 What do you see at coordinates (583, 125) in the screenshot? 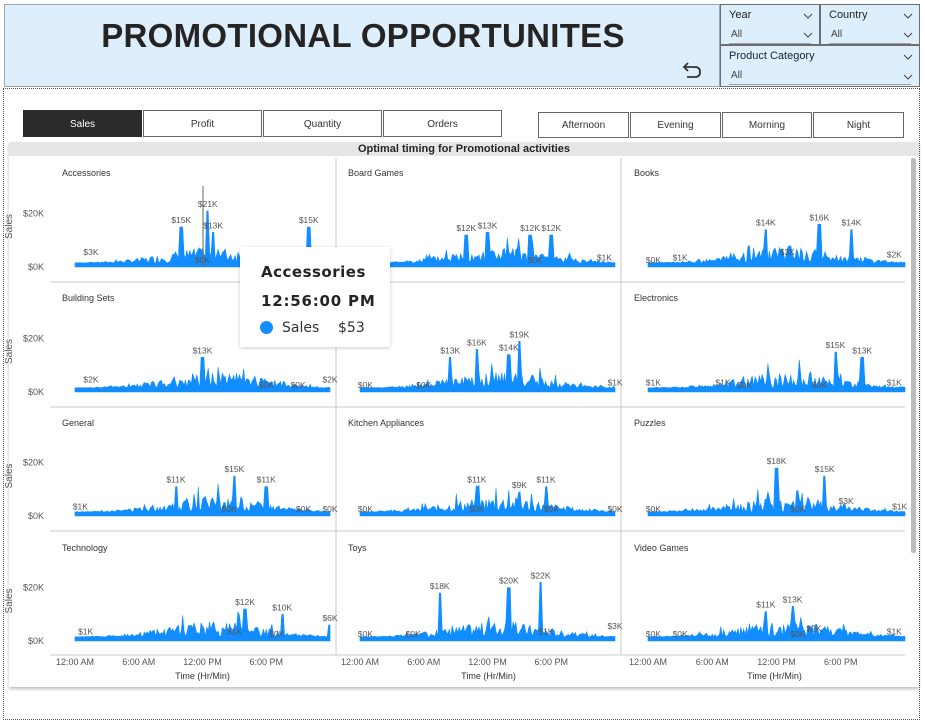
I see `time-button-afternoon: Afternoon` at bounding box center [583, 125].